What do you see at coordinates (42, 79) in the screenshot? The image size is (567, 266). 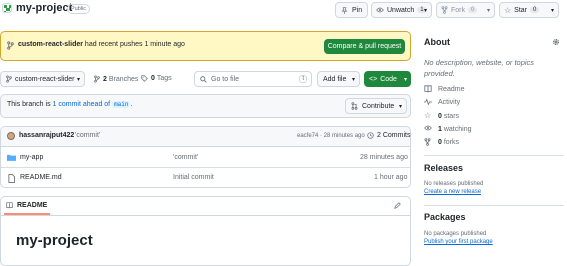 I see `branch-select: custom-react-slider ▾` at bounding box center [42, 79].